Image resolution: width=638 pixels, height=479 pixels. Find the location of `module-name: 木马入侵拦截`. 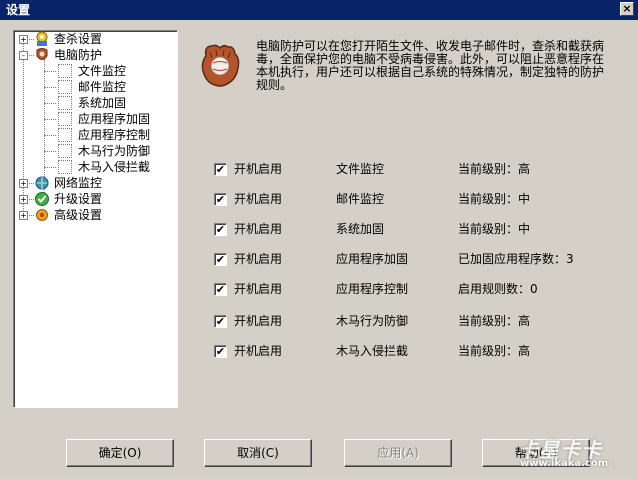

module-name: 木马入侵拦截 is located at coordinates (372, 351).